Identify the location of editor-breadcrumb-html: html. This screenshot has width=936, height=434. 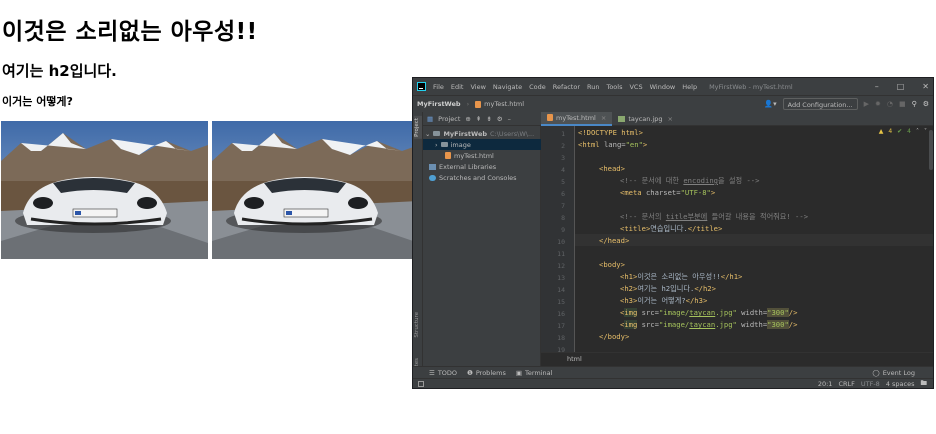
(574, 359).